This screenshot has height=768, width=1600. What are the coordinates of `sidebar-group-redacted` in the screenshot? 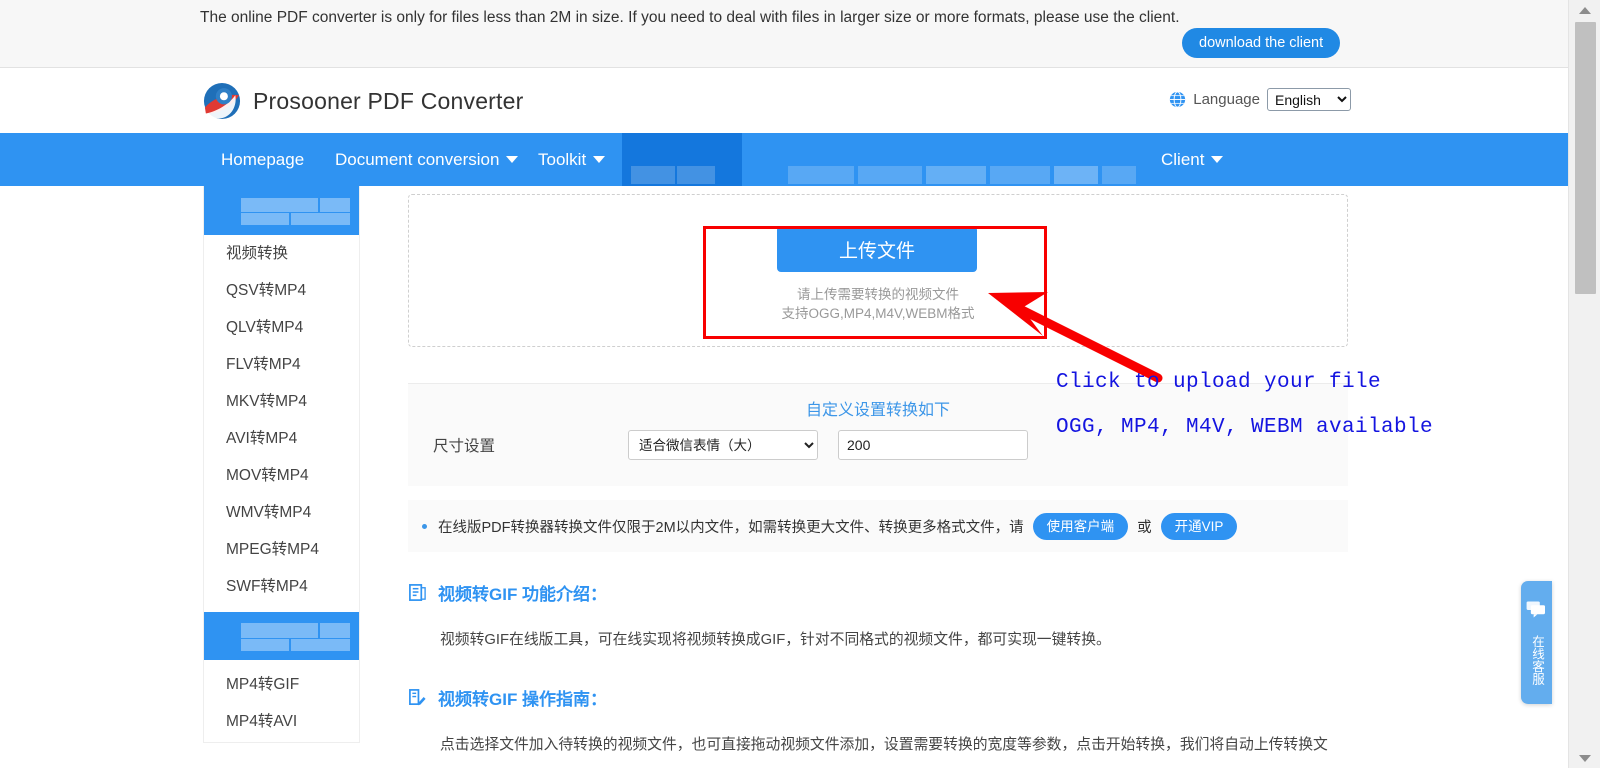 It's located at (281, 636).